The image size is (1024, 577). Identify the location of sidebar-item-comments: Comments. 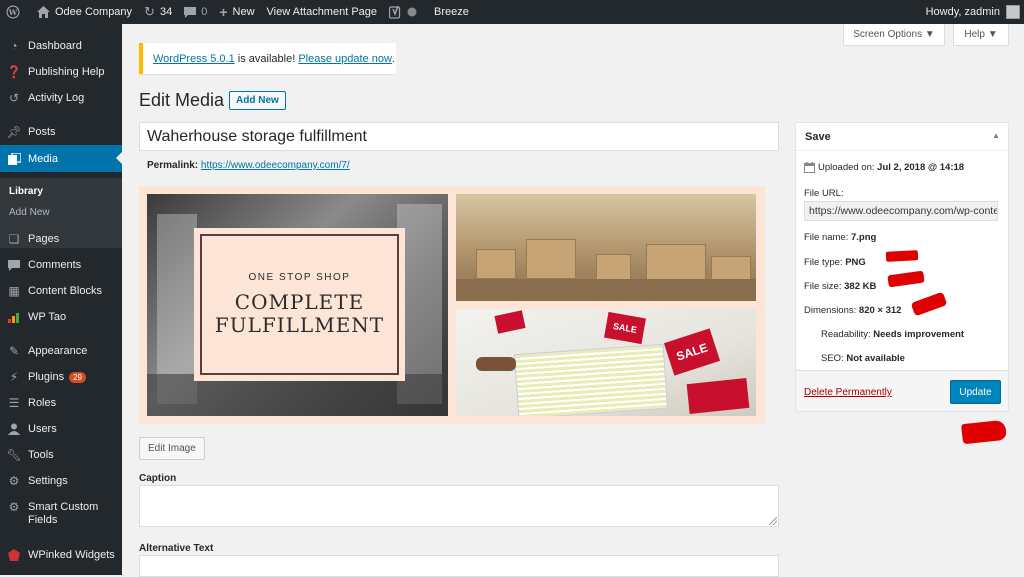
(61, 265).